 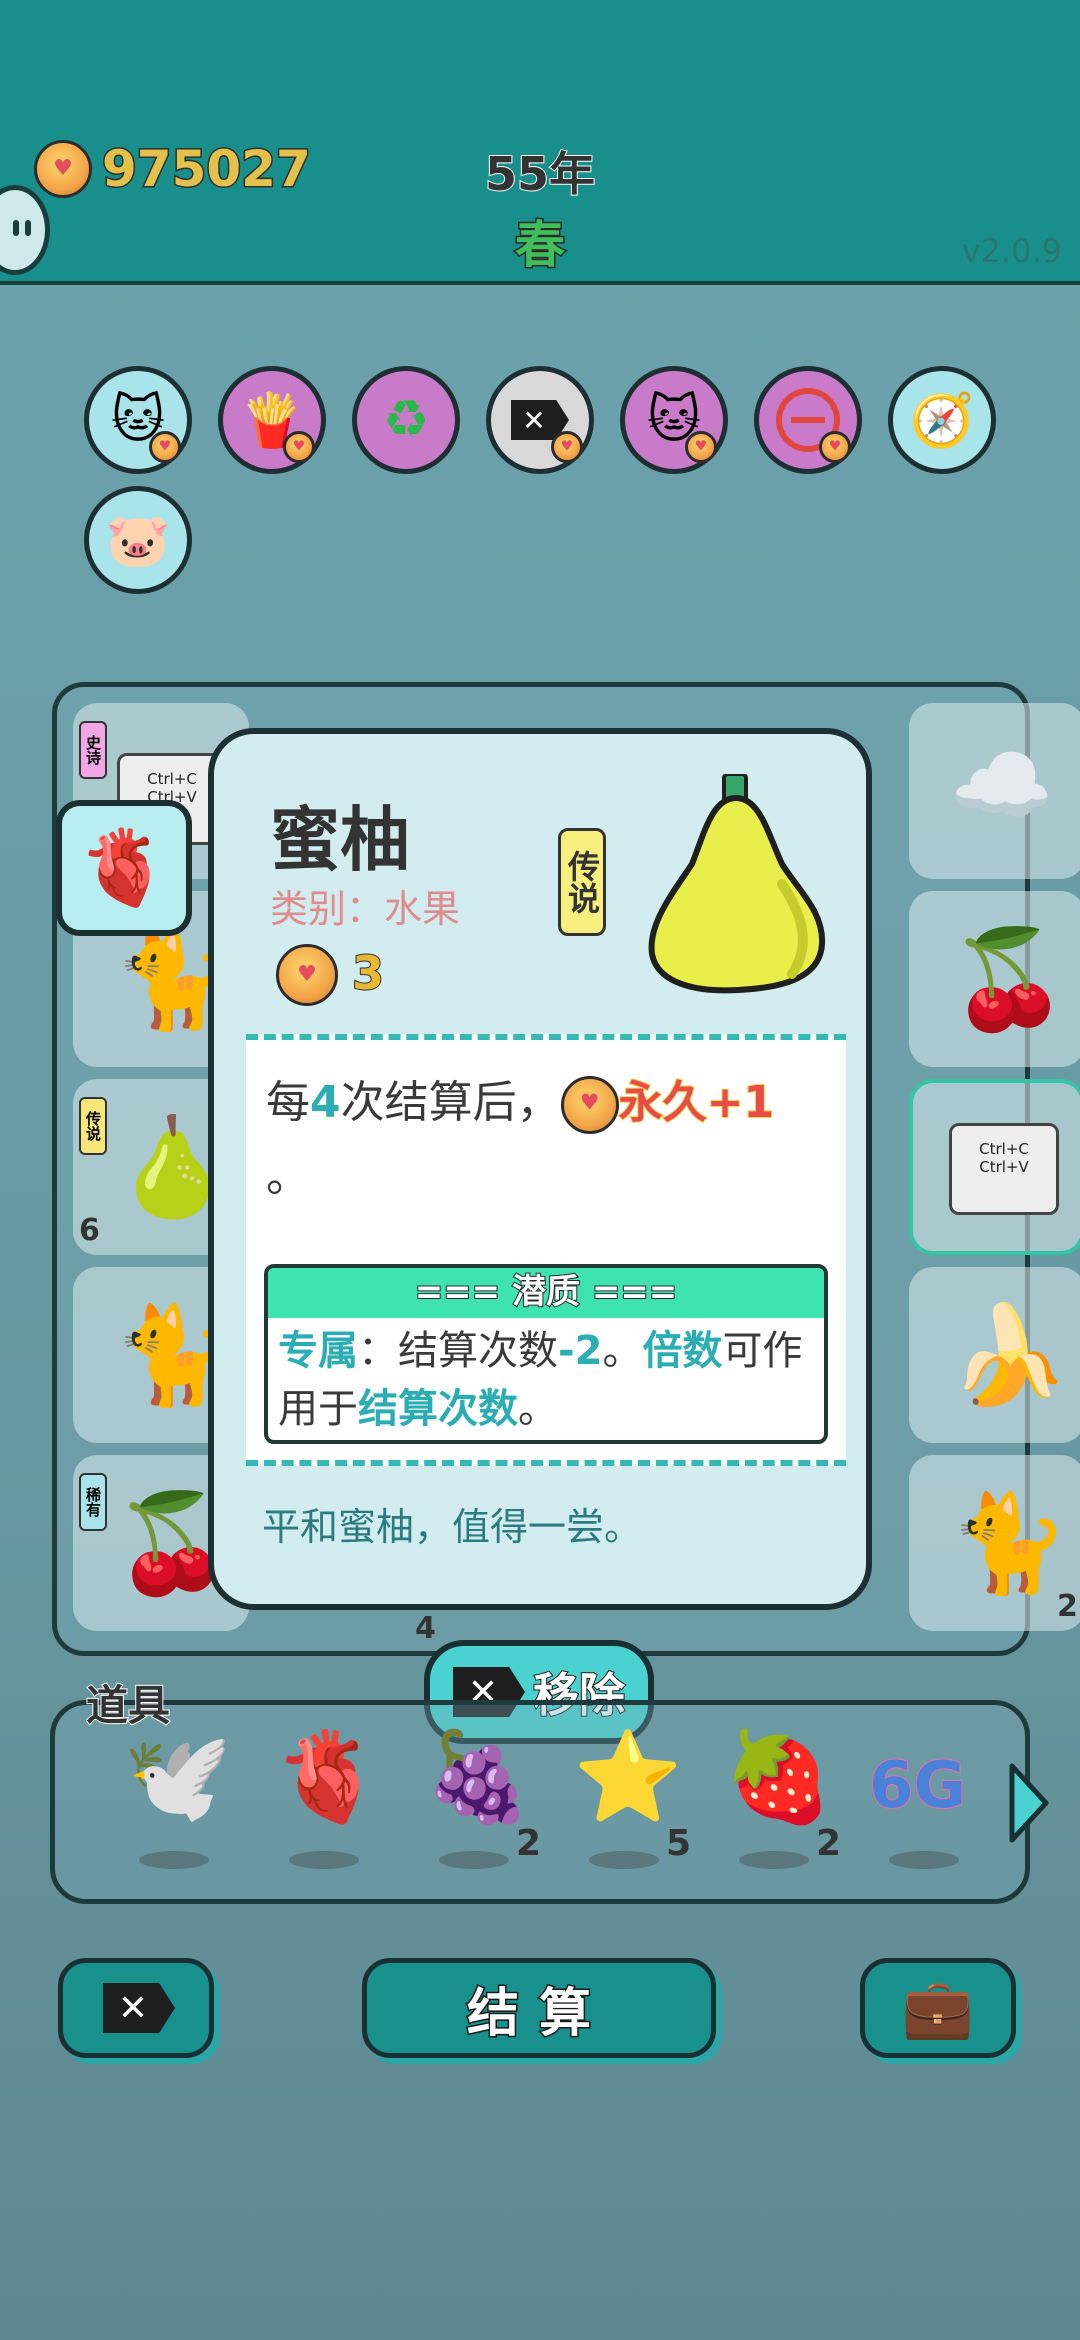 What do you see at coordinates (340, 840) in the screenshot?
I see `item-title: 蜜柚` at bounding box center [340, 840].